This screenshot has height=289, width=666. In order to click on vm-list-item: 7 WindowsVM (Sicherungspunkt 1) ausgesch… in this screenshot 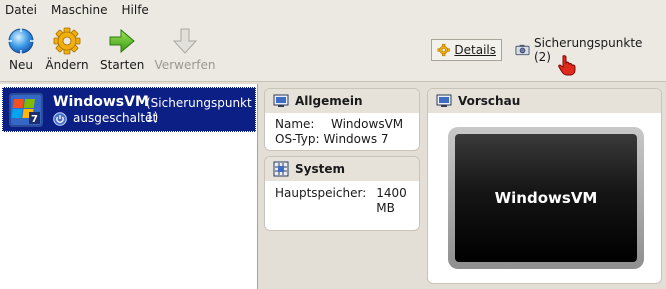, I will do `click(129, 109)`.